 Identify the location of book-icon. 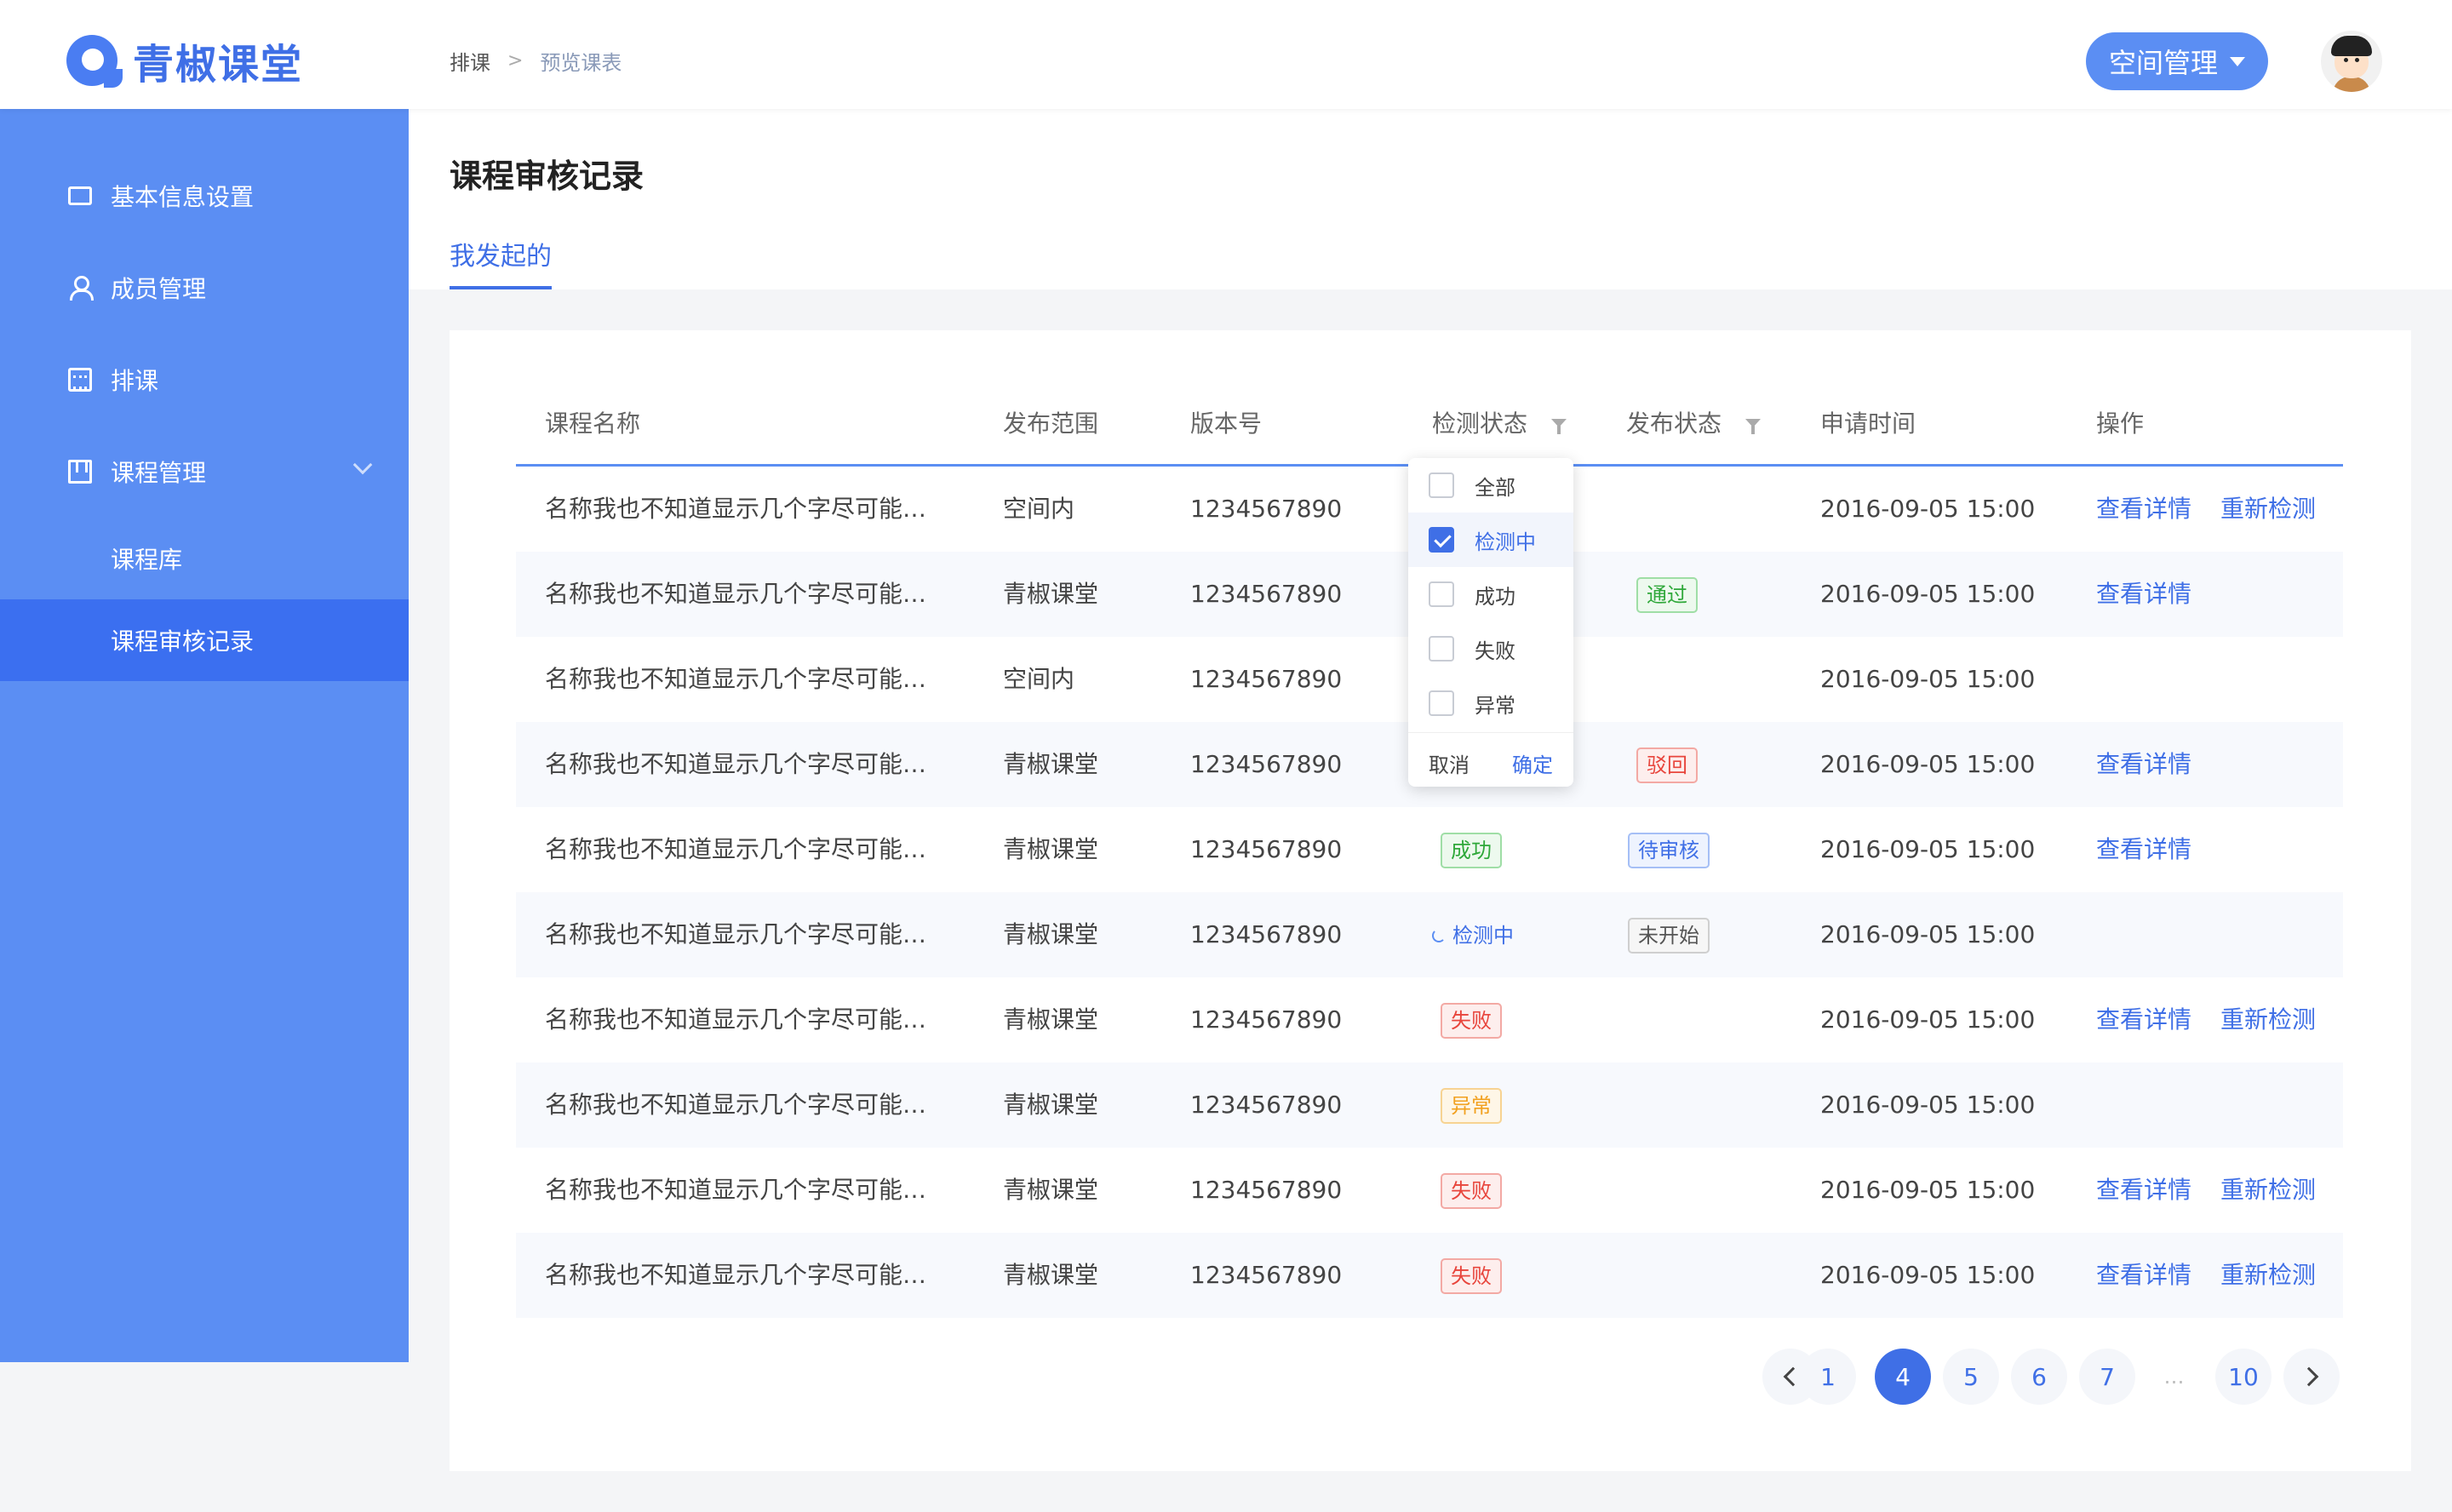
(80, 472).